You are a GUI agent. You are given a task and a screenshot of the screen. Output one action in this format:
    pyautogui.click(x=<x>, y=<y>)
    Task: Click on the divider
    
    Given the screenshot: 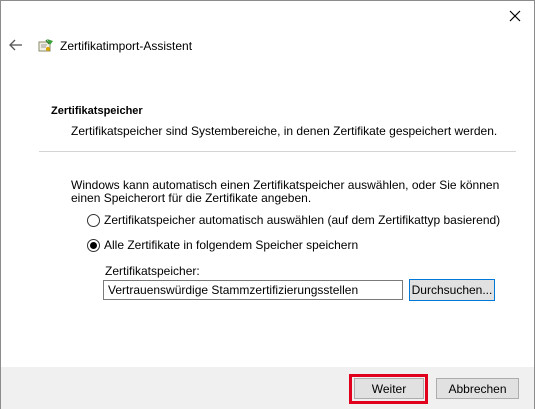 What is the action you would take?
    pyautogui.click(x=277, y=151)
    